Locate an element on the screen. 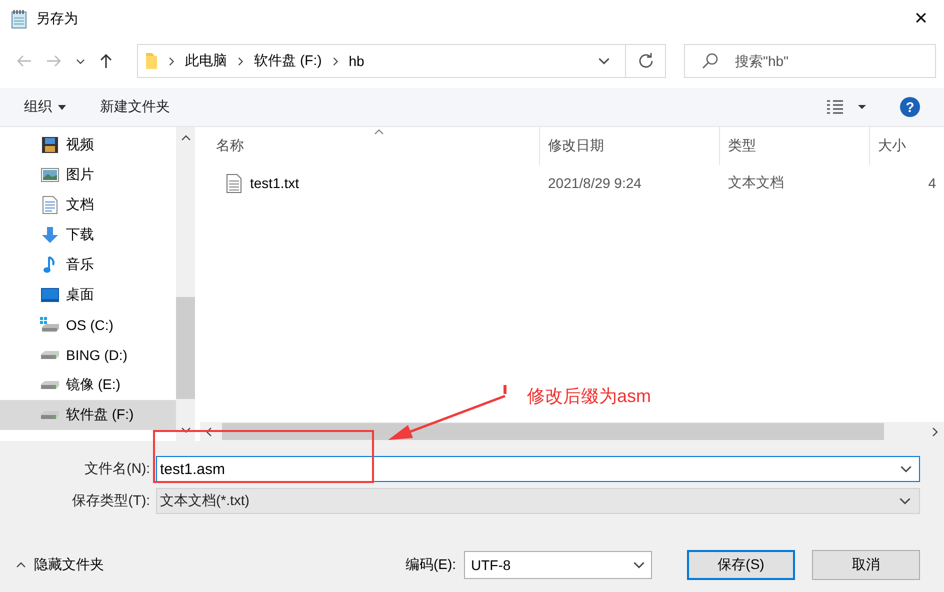 Image resolution: width=944 pixels, height=592 pixels. document-icon is located at coordinates (50, 205).